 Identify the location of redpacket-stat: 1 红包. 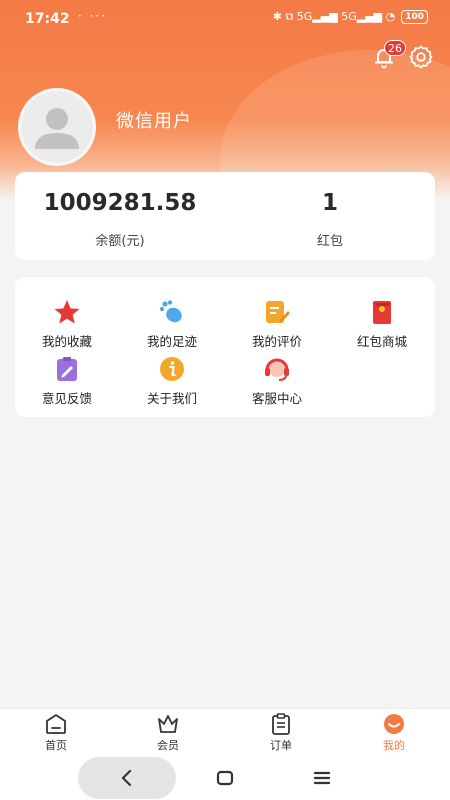
(330, 216).